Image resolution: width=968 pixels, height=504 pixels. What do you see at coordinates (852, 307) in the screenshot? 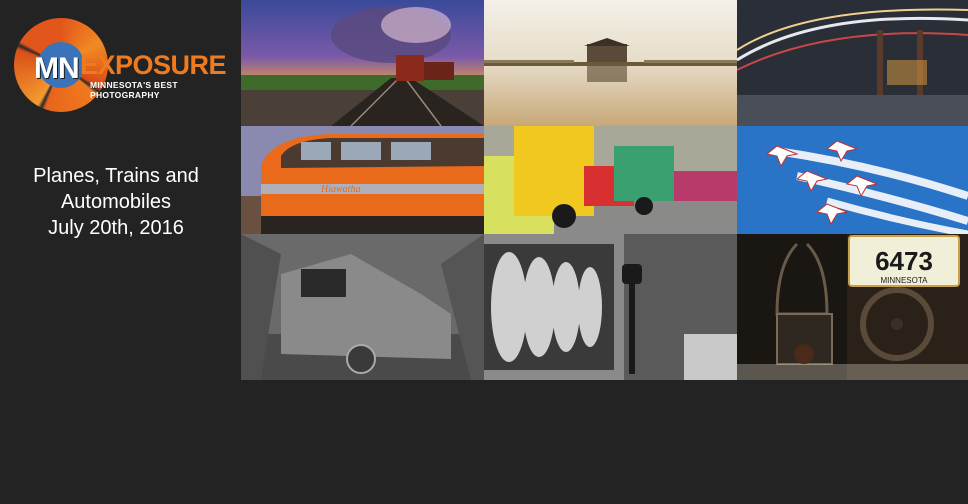
I see `photo-vintage-car-plate: 6473 MINNESOTA` at bounding box center [852, 307].